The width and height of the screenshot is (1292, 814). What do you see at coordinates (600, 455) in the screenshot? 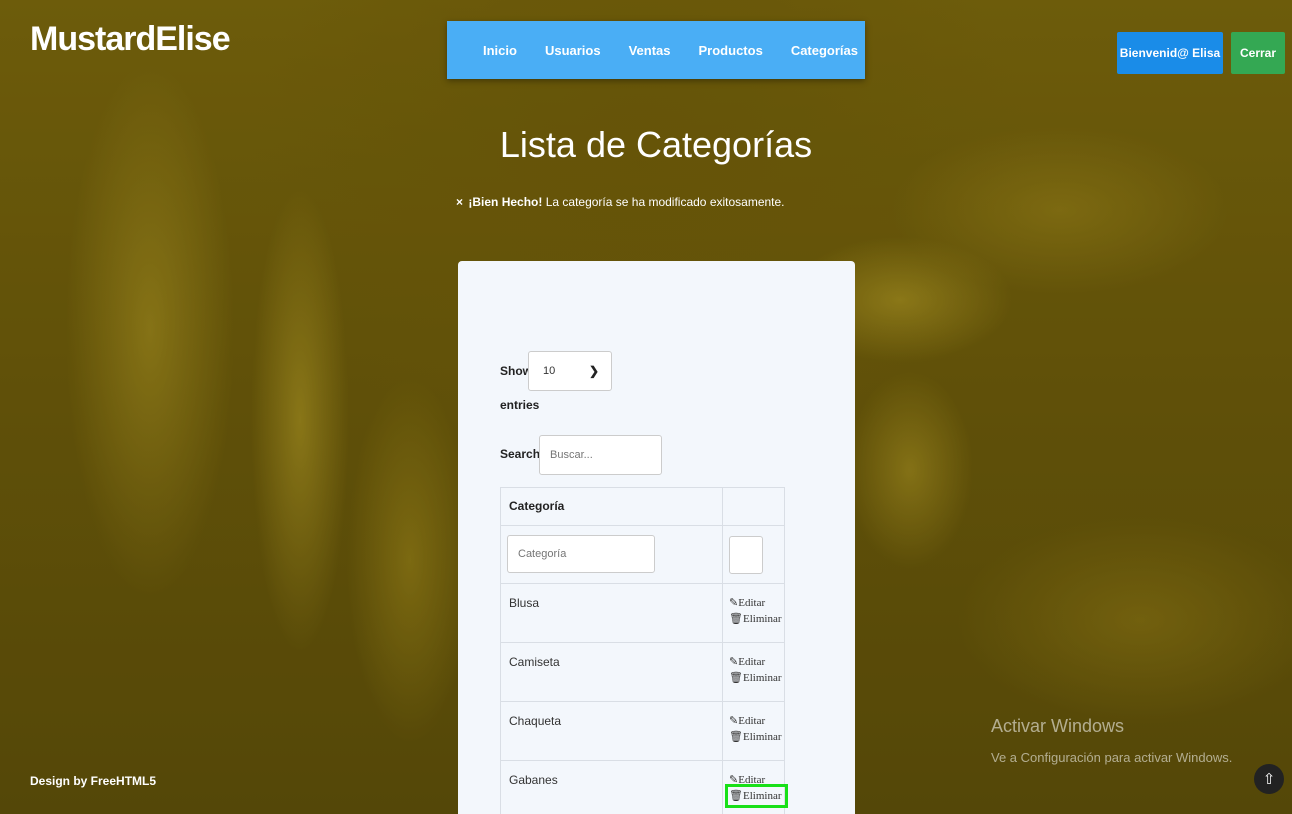
I see `search-input` at bounding box center [600, 455].